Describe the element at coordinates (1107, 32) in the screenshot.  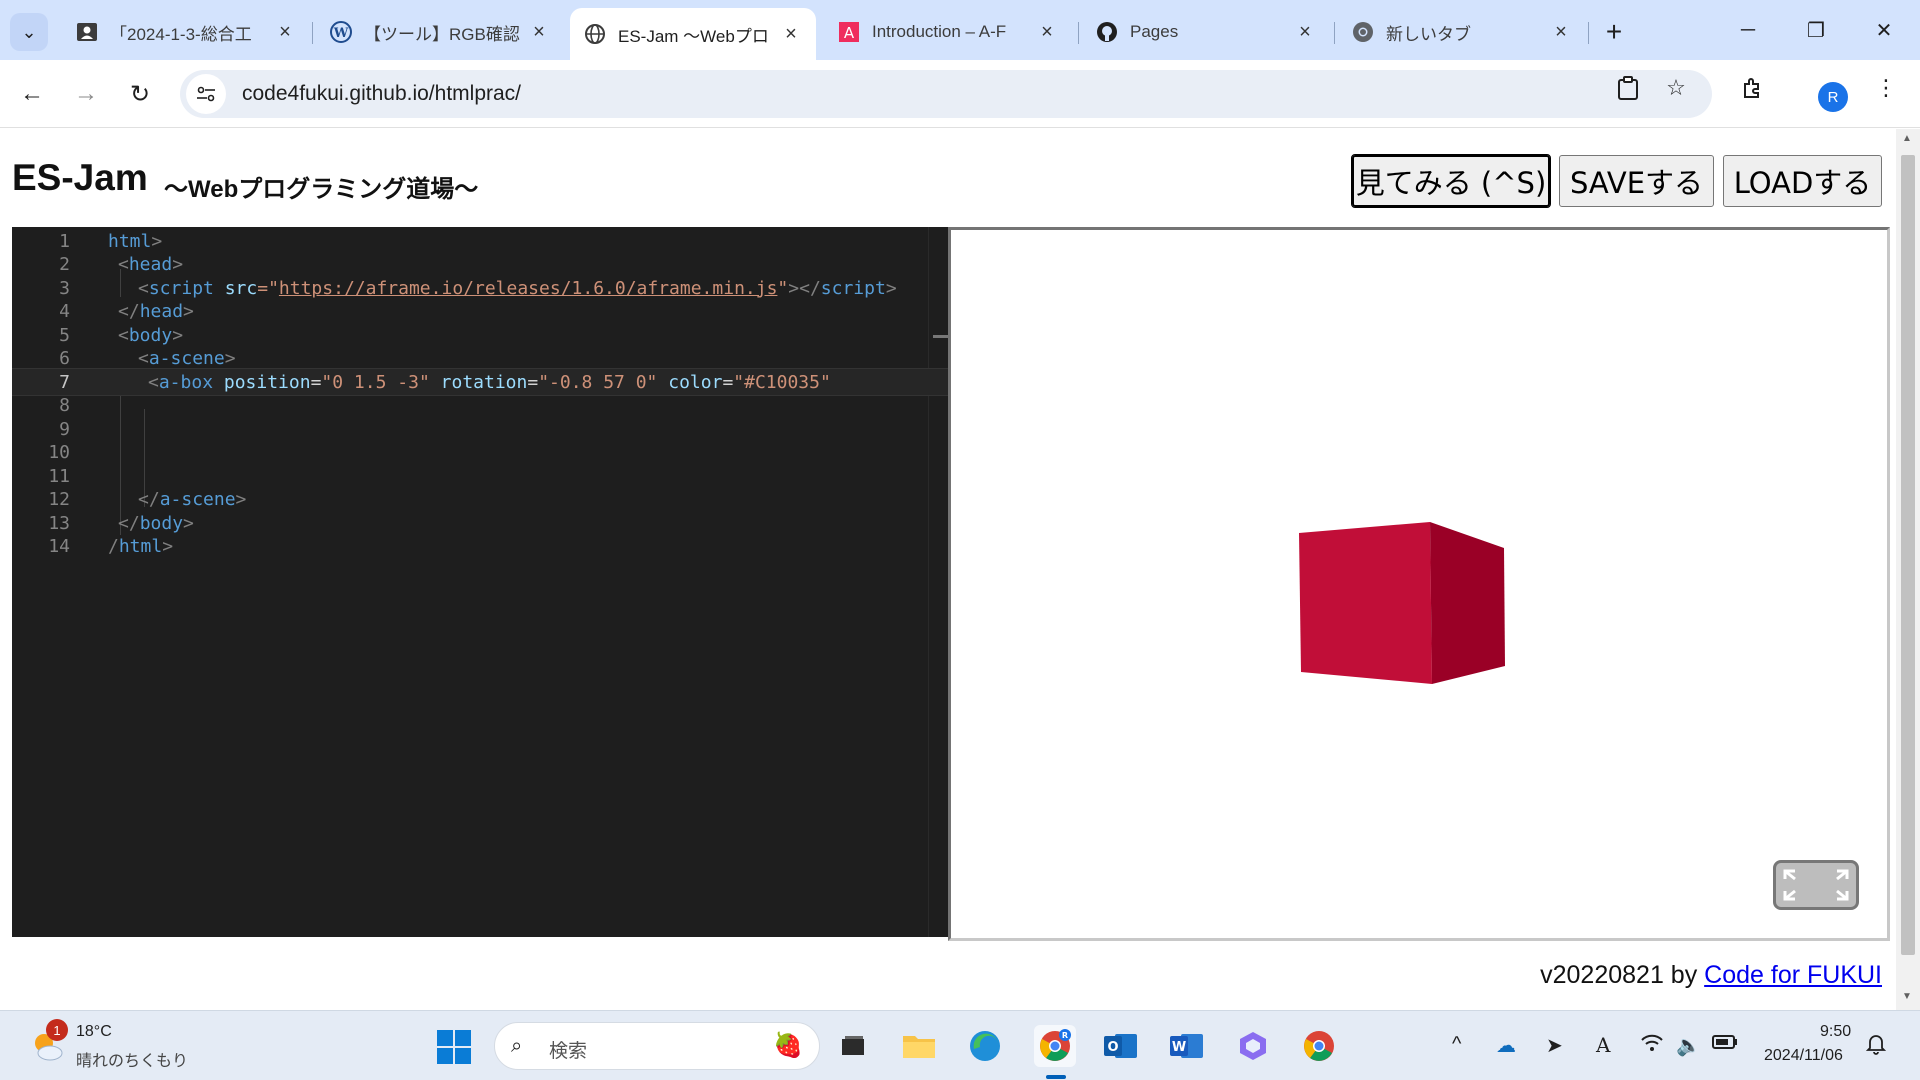
I see `github-icon` at that location.